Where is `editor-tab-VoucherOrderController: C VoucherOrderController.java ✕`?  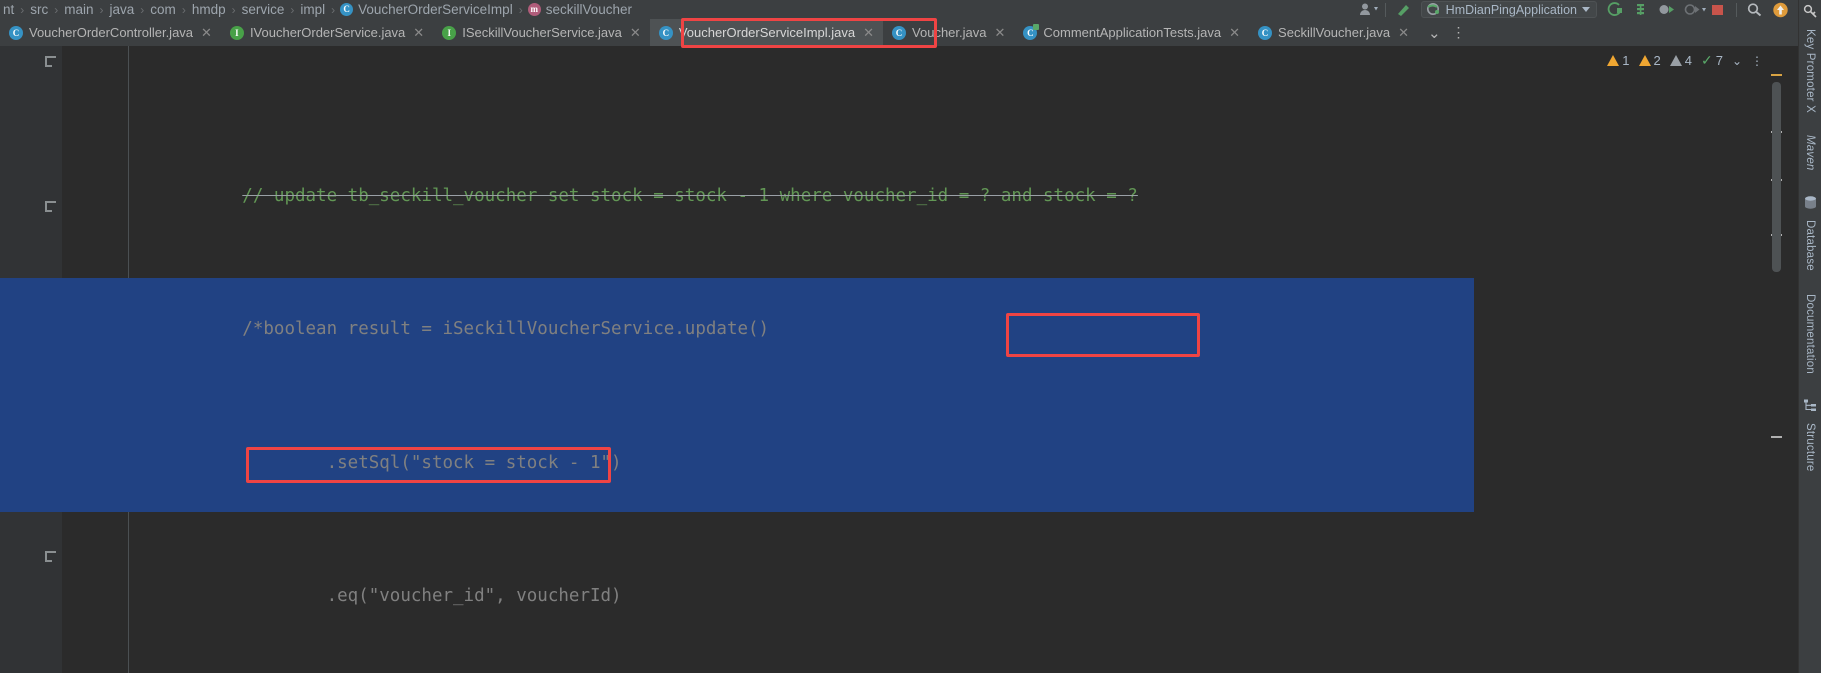 editor-tab-VoucherOrderController: C VoucherOrderController.java ✕ is located at coordinates (110, 32).